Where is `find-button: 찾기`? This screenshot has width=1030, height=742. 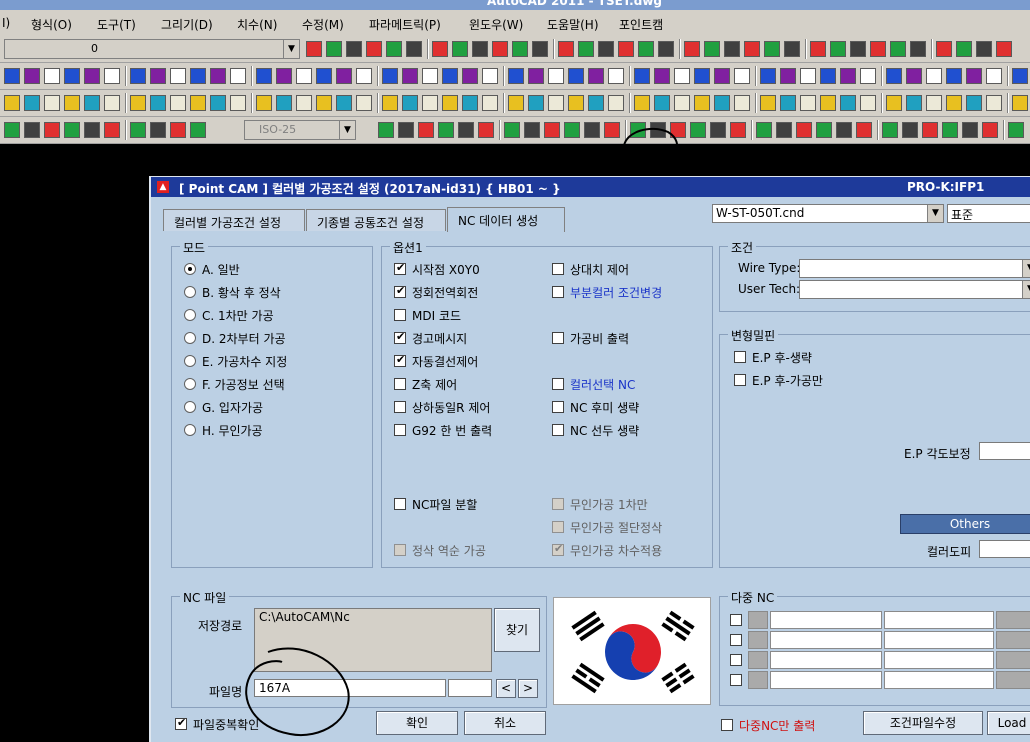 find-button: 찾기 is located at coordinates (517, 630).